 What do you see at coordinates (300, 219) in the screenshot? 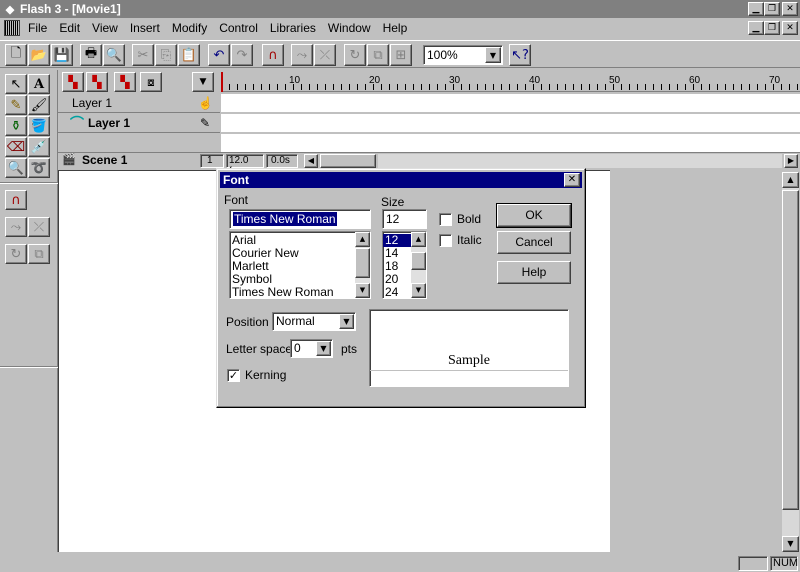
I see `font-name-input: Times New Roman` at bounding box center [300, 219].